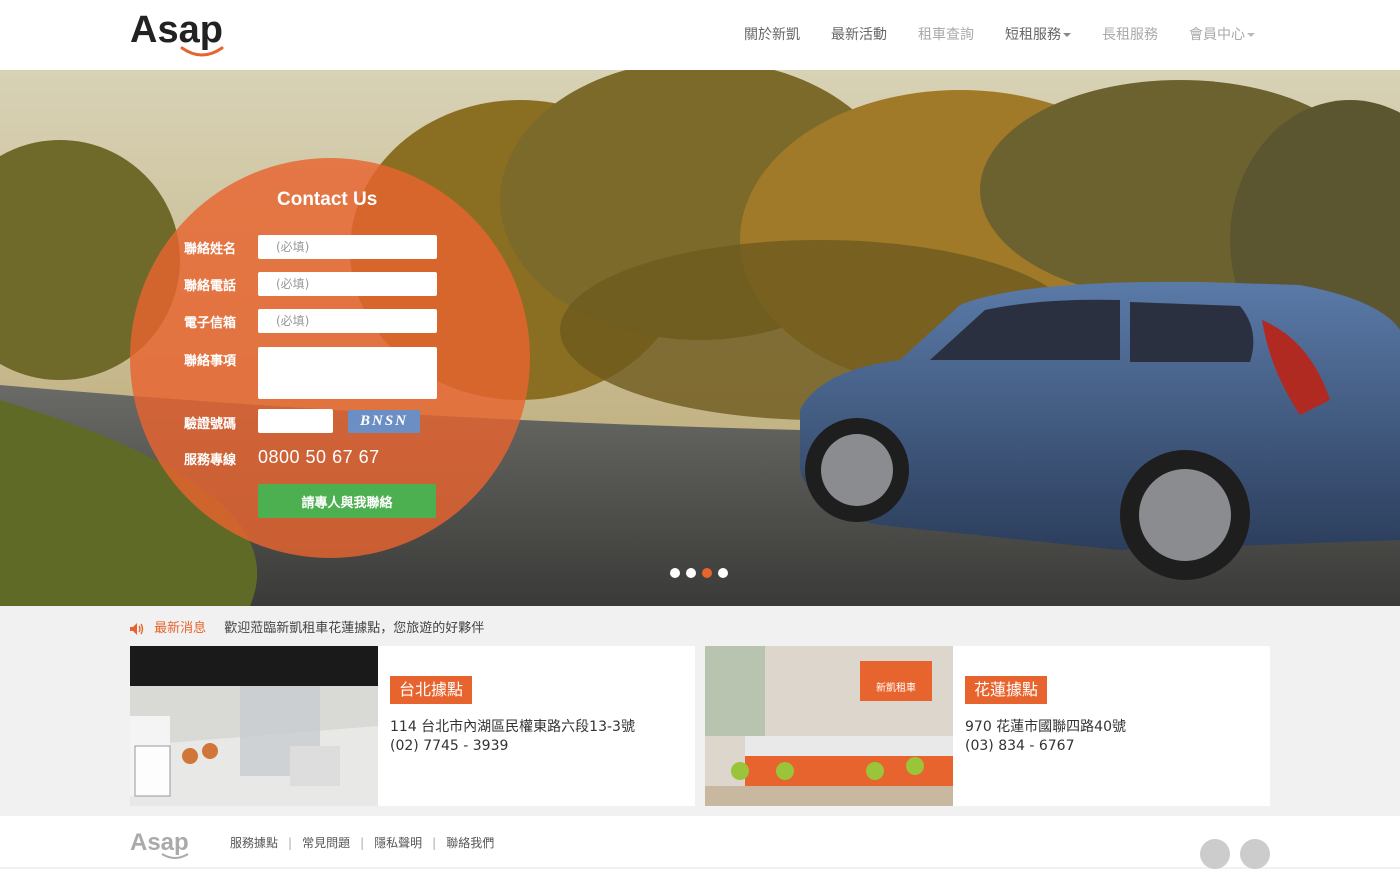 This screenshot has width=1400, height=869. Describe the element at coordinates (180, 628) in the screenshot. I see `news-label: 最新消息` at that location.